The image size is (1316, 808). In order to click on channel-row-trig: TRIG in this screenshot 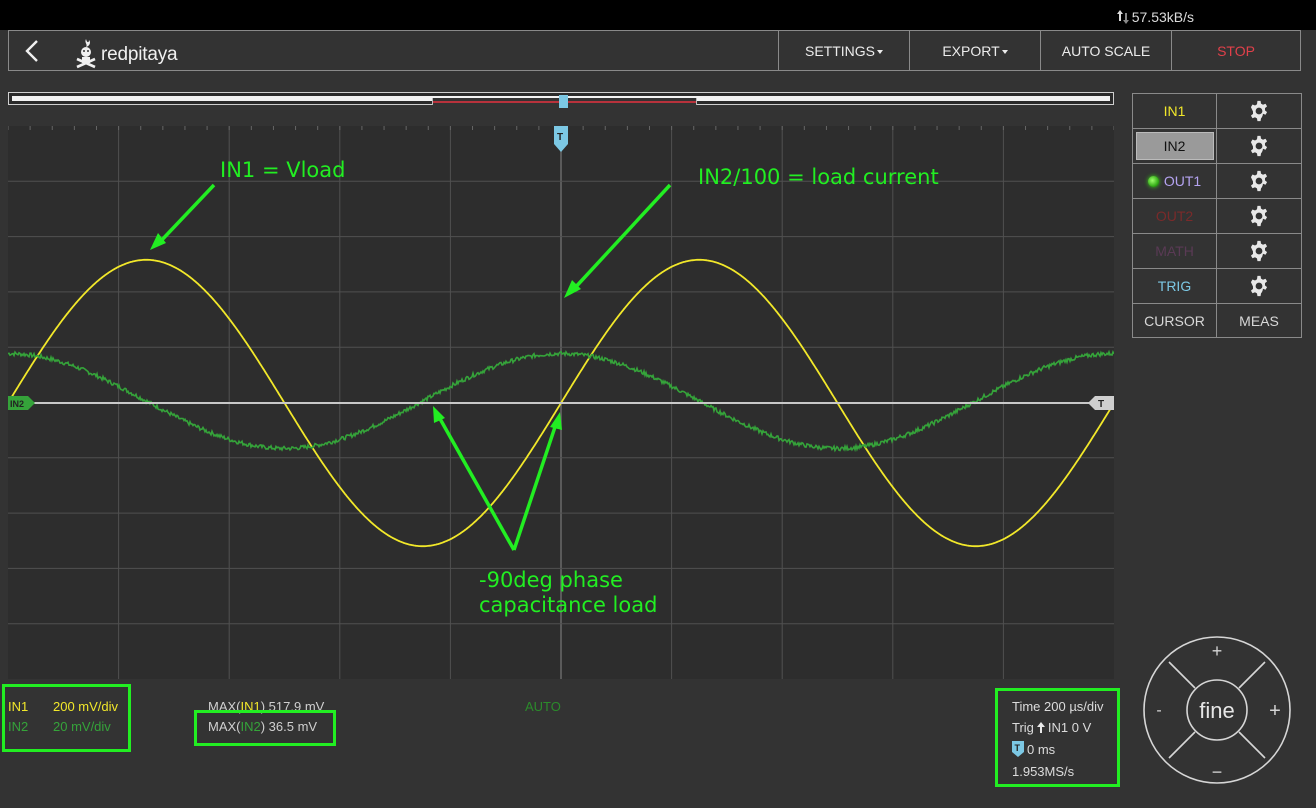, I will do `click(1217, 286)`.